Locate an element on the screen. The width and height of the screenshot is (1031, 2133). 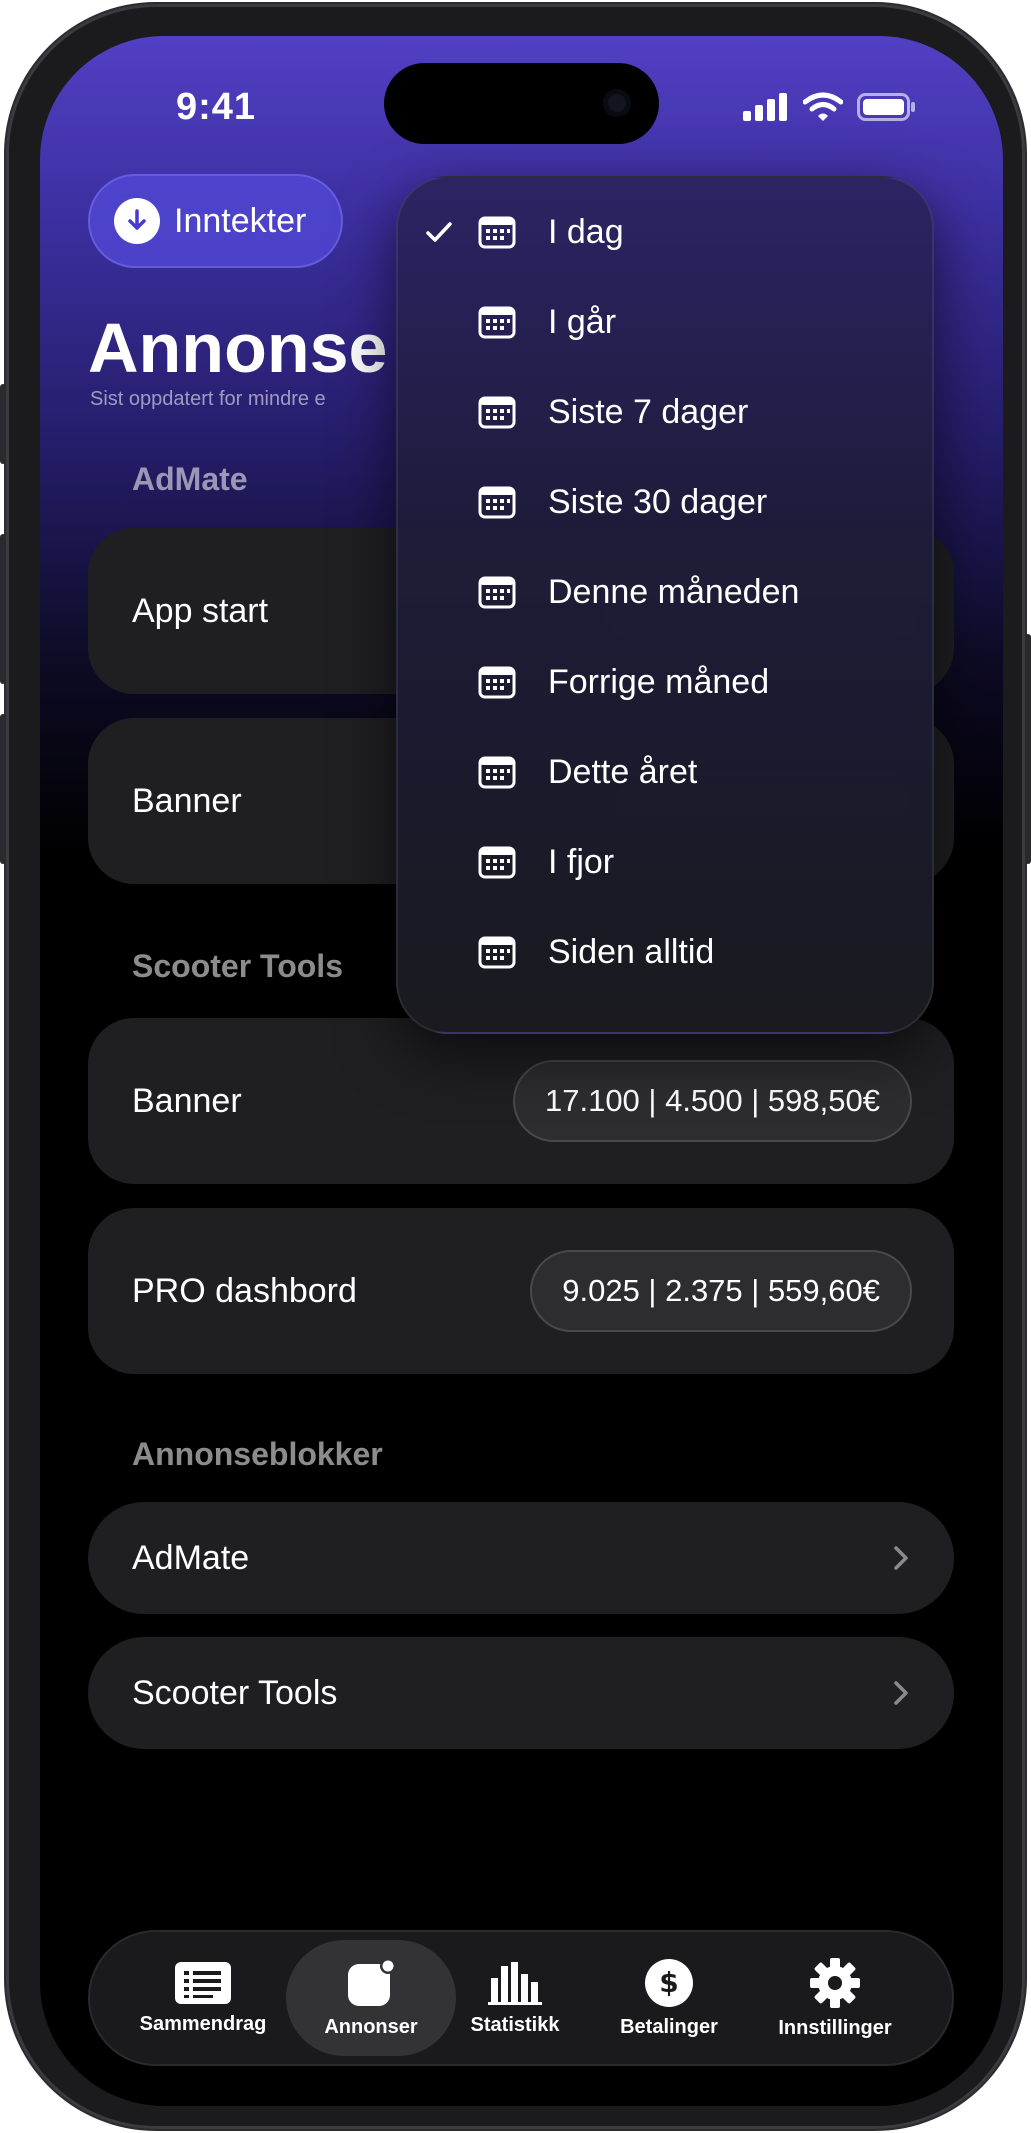
page-title: Annonse is located at coordinates (238, 348).